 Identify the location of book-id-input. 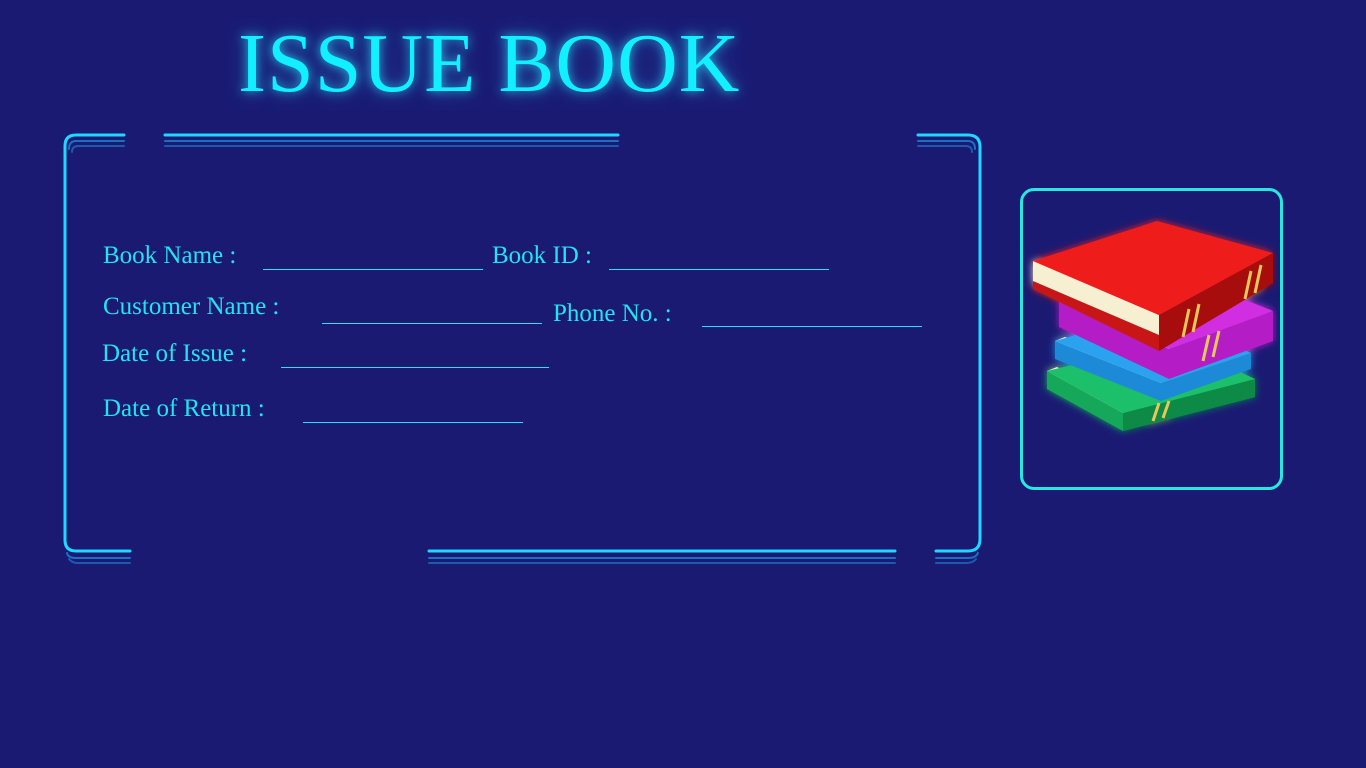
(719, 257).